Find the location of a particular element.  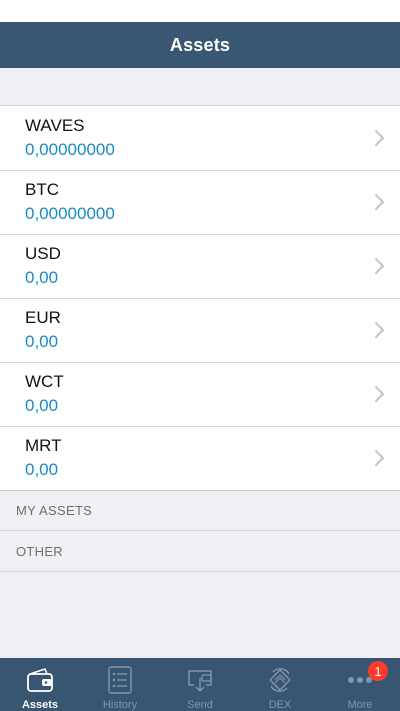

notification-badge: 1 is located at coordinates (378, 671).